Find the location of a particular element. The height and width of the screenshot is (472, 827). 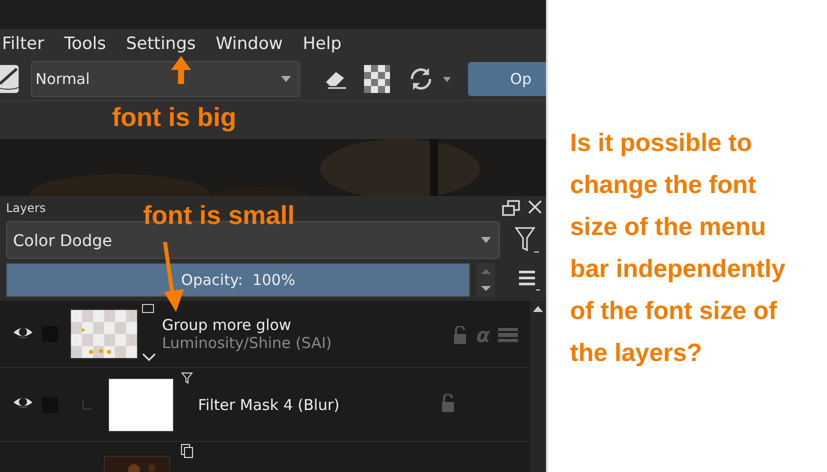

menu-item: Window is located at coordinates (249, 44).